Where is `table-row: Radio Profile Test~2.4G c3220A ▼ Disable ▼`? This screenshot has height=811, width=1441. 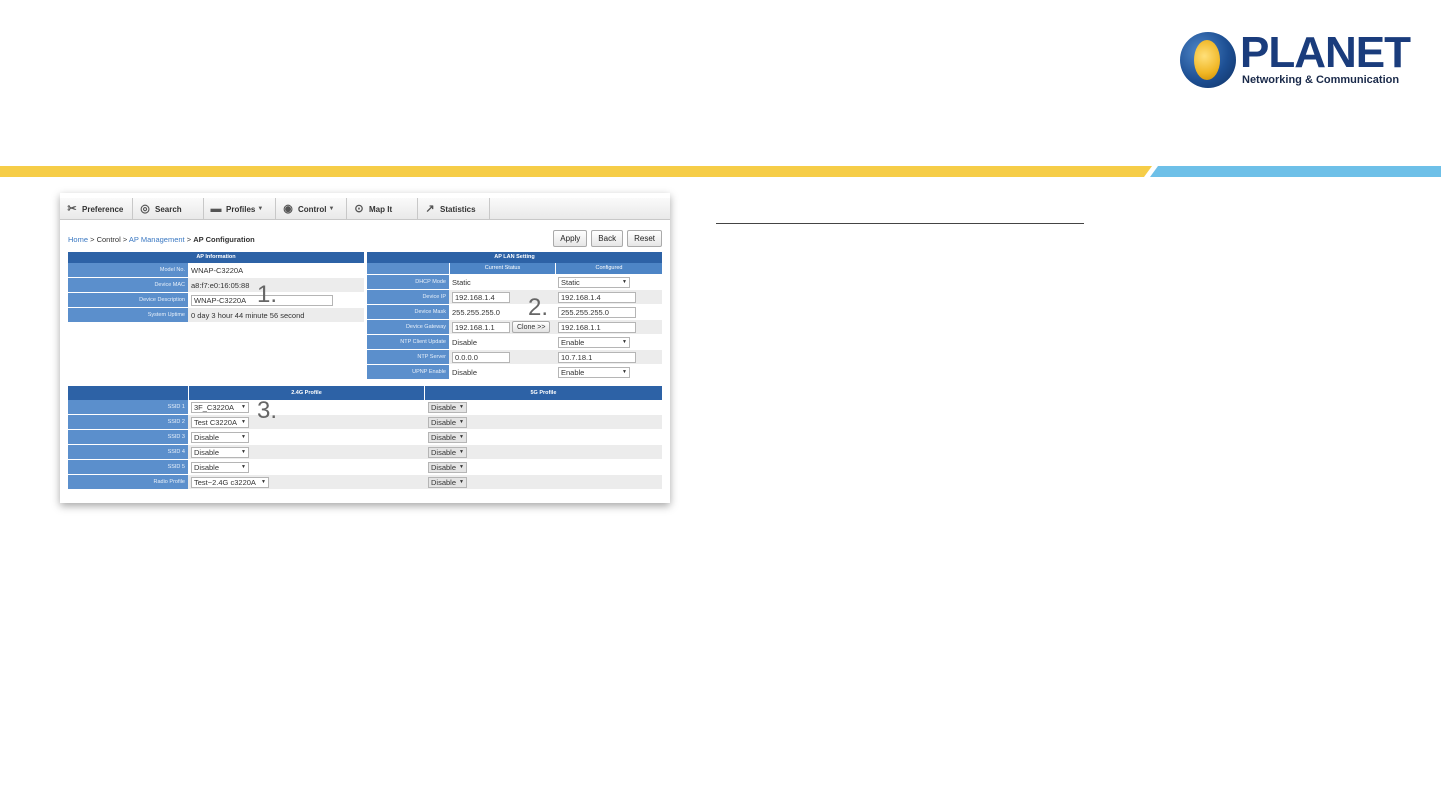 table-row: Radio Profile Test~2.4G c3220A ▼ Disable ▼ is located at coordinates (365, 482).